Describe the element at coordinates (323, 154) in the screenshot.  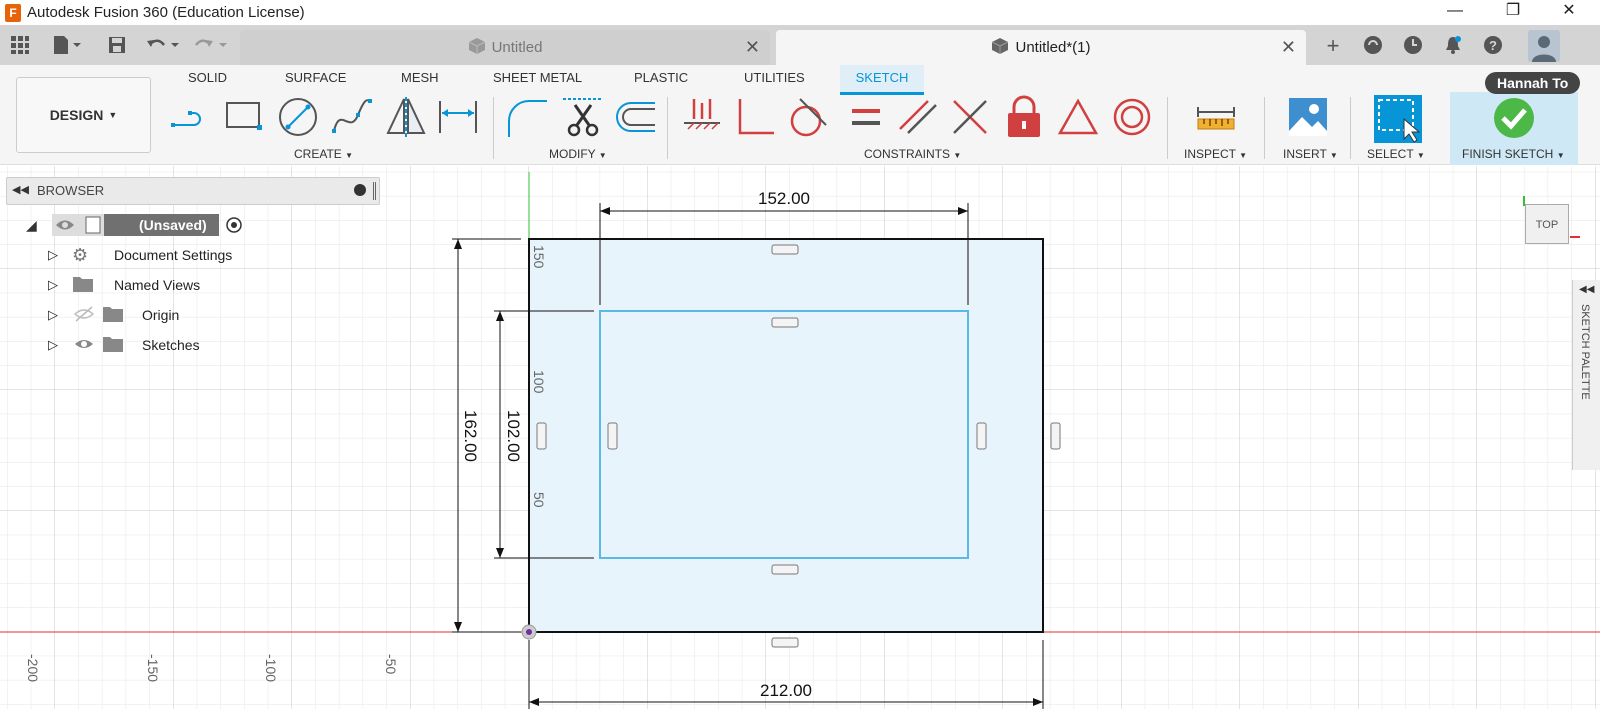
I see `group-create: CREATE ▼` at that location.